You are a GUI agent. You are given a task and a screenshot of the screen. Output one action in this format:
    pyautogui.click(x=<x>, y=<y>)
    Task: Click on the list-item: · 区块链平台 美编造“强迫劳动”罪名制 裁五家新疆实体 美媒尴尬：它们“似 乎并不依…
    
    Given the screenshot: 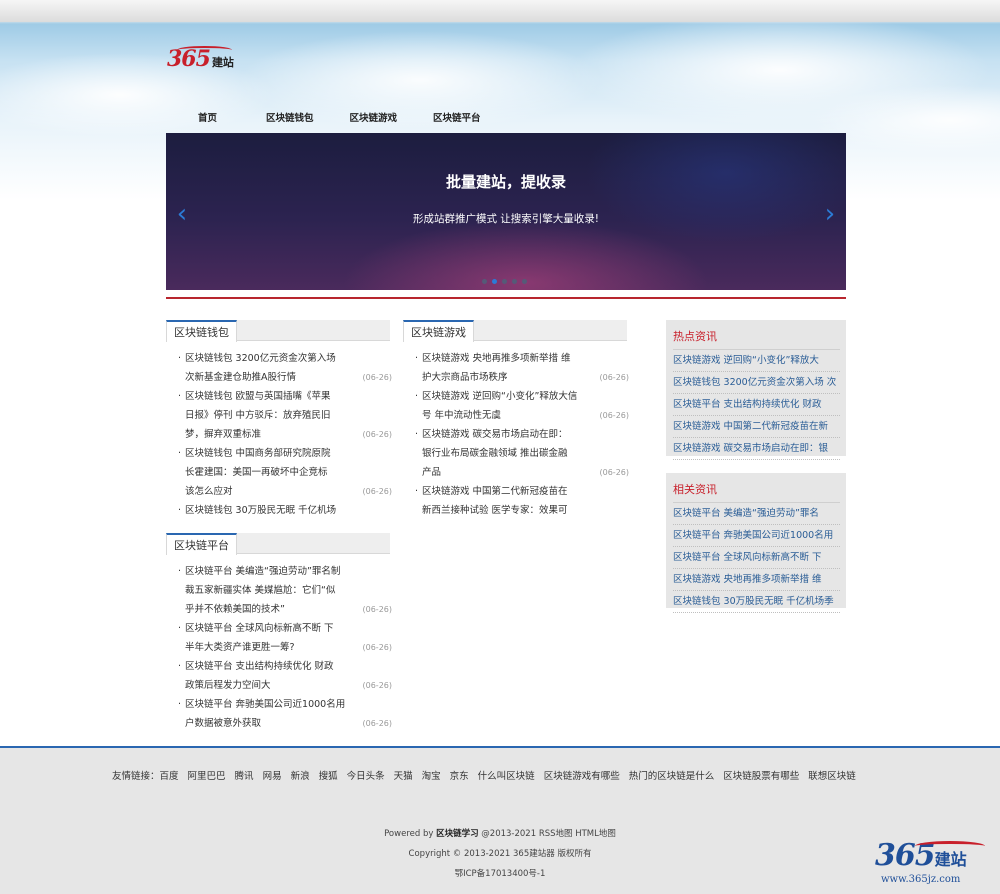 What is the action you would take?
    pyautogui.click(x=285, y=590)
    